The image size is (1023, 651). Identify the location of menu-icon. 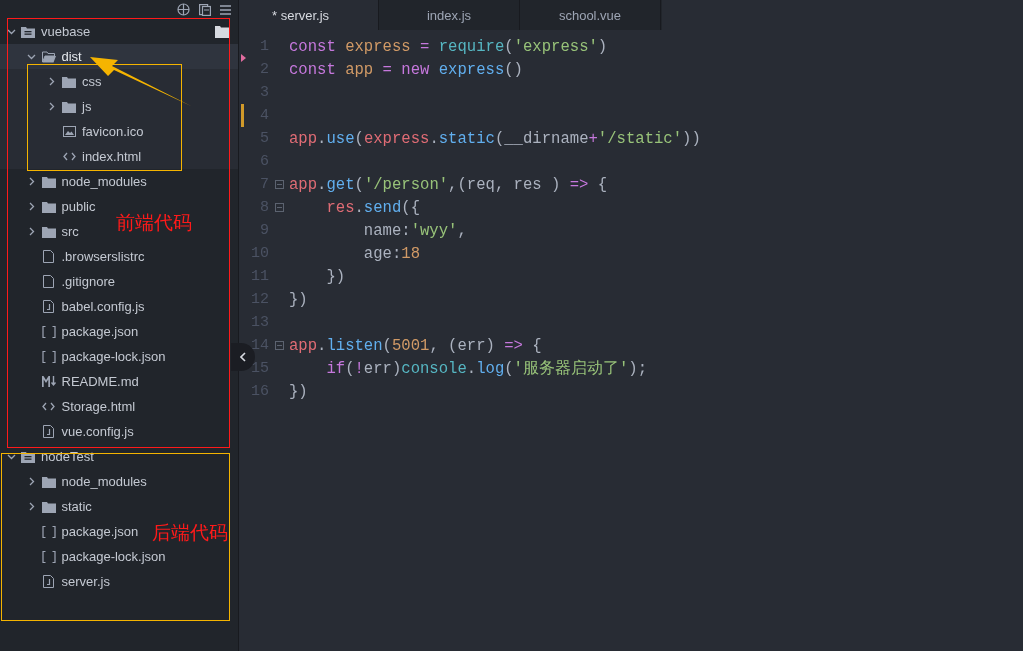
(225, 9).